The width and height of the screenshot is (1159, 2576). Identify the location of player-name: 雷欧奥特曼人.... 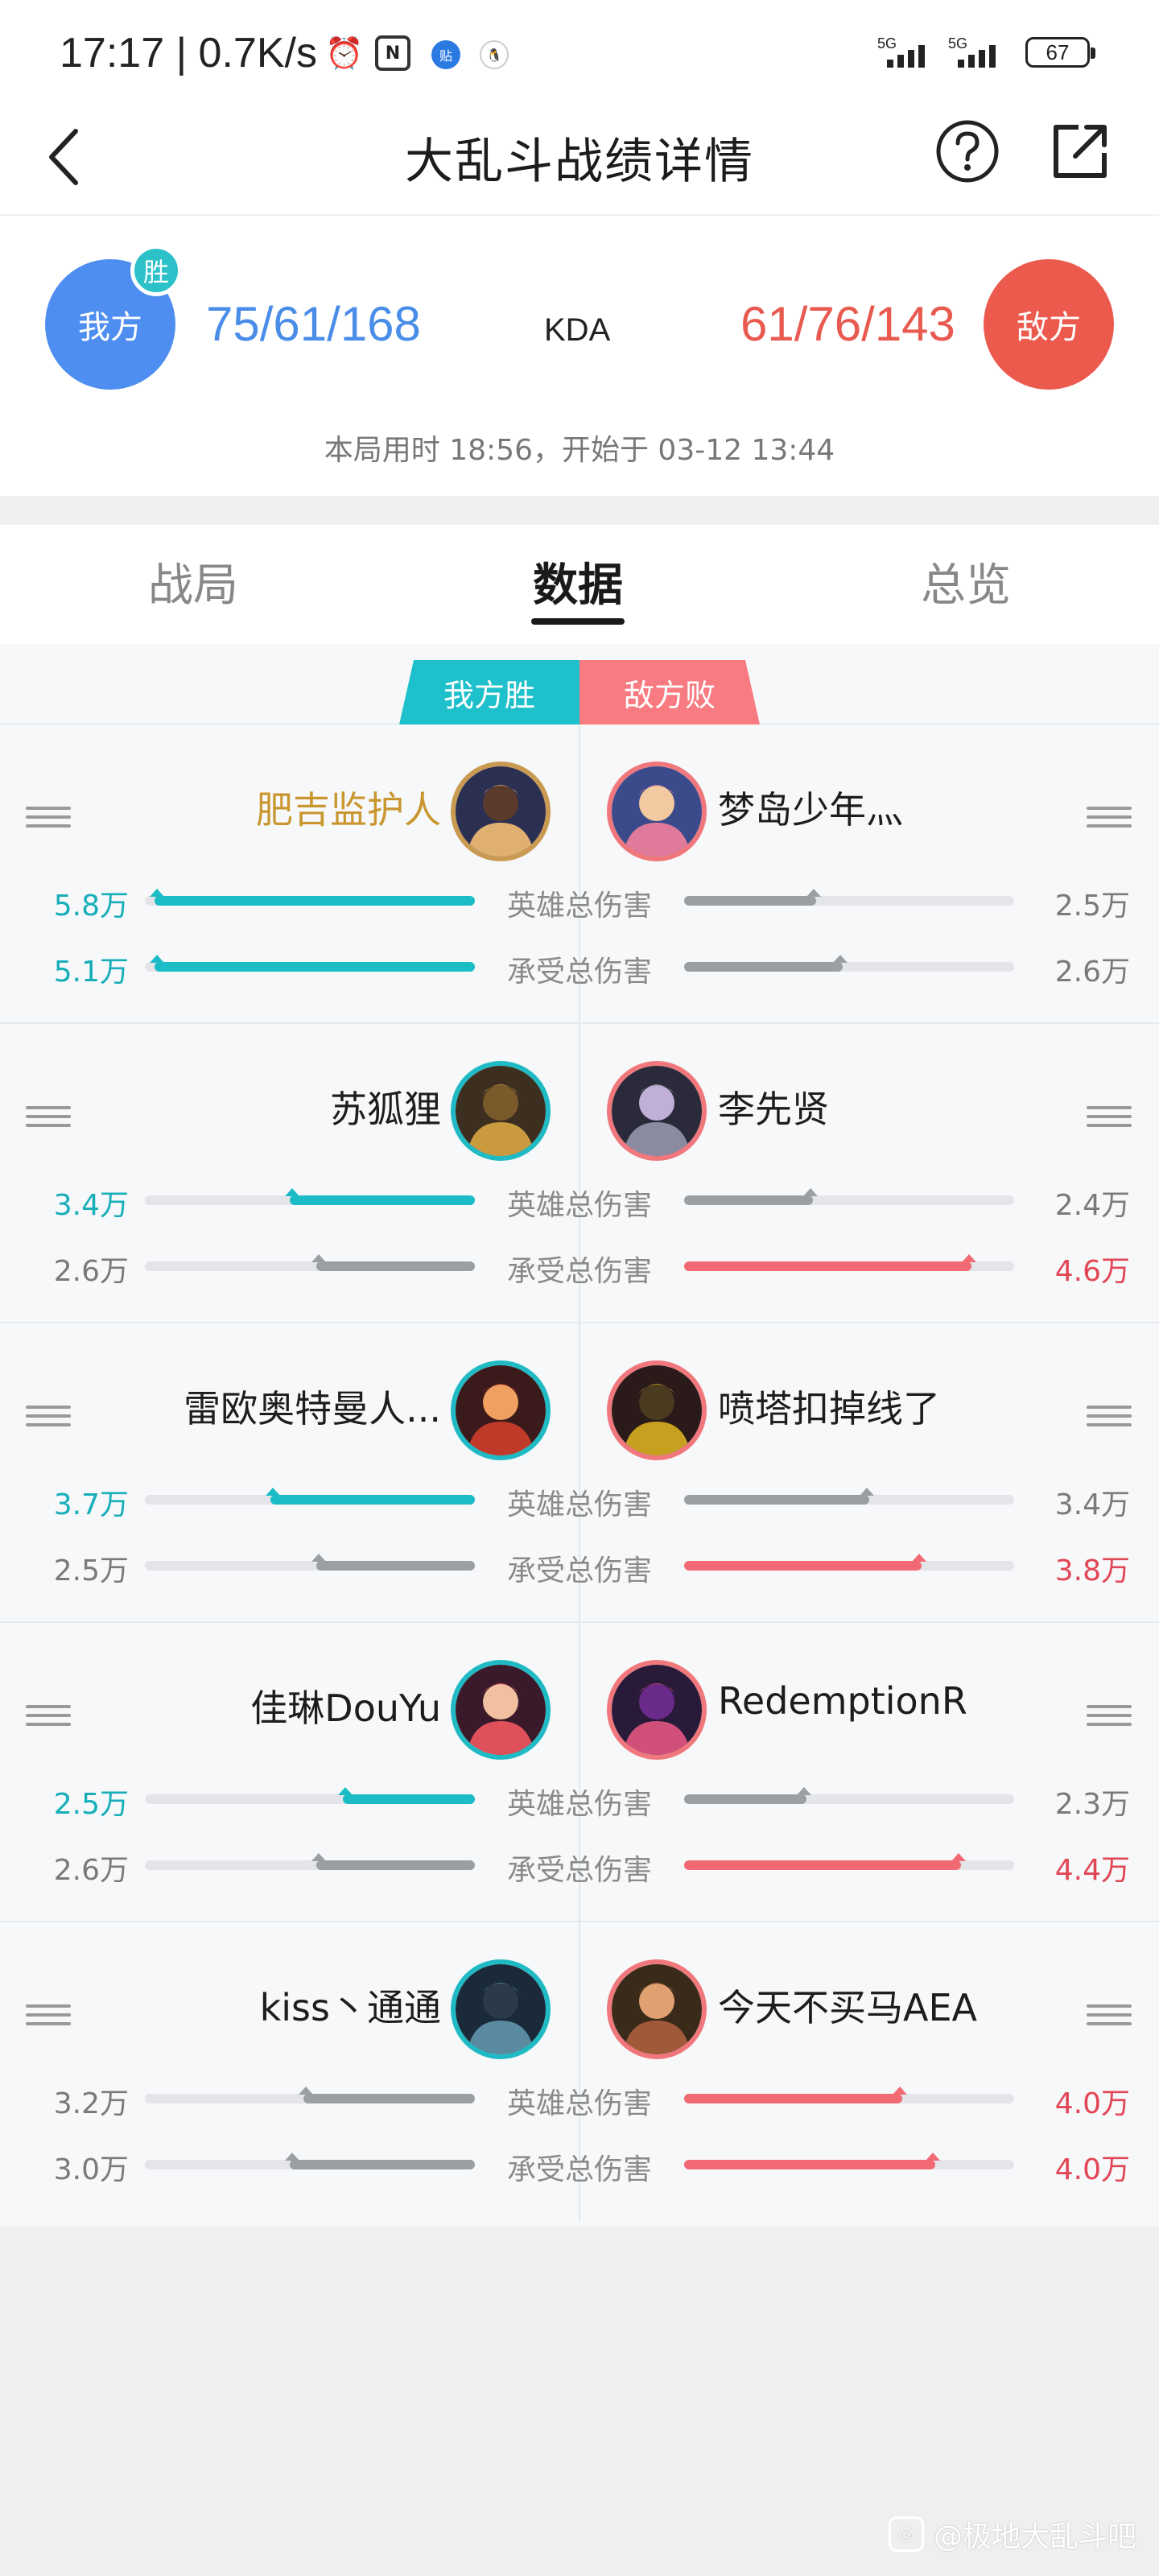
(312, 1406).